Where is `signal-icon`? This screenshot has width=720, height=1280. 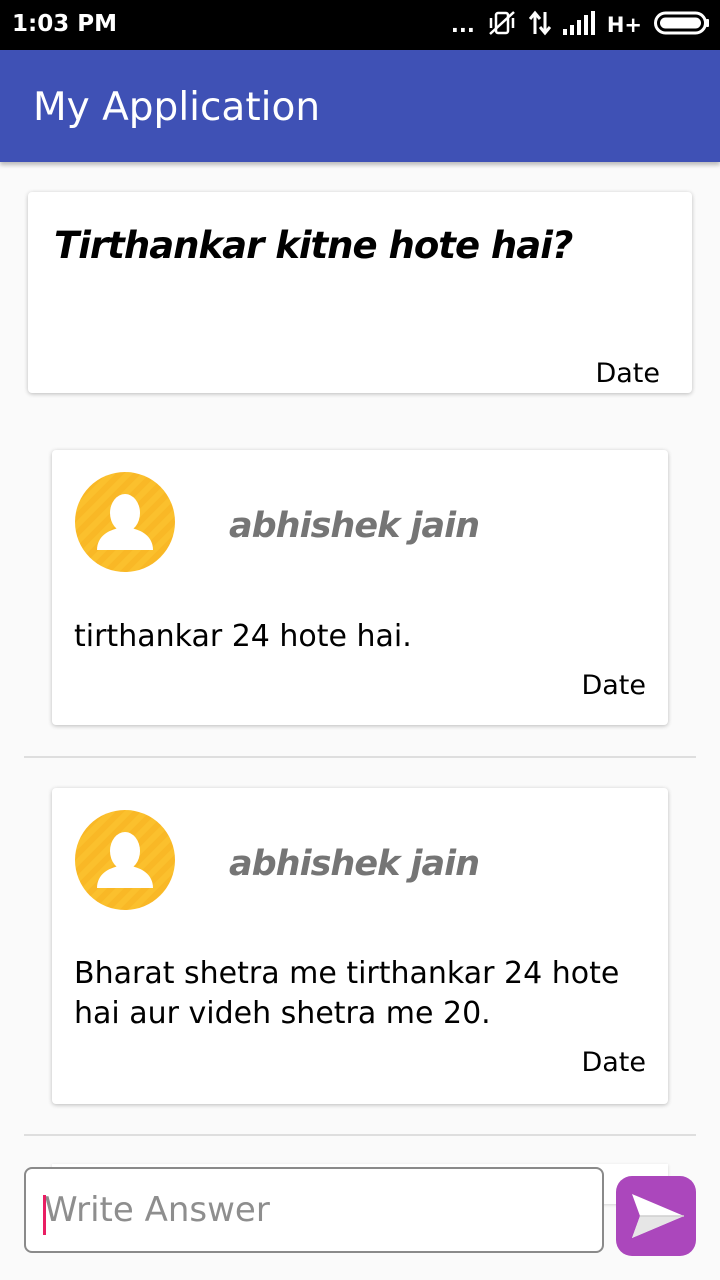 signal-icon is located at coordinates (578, 25).